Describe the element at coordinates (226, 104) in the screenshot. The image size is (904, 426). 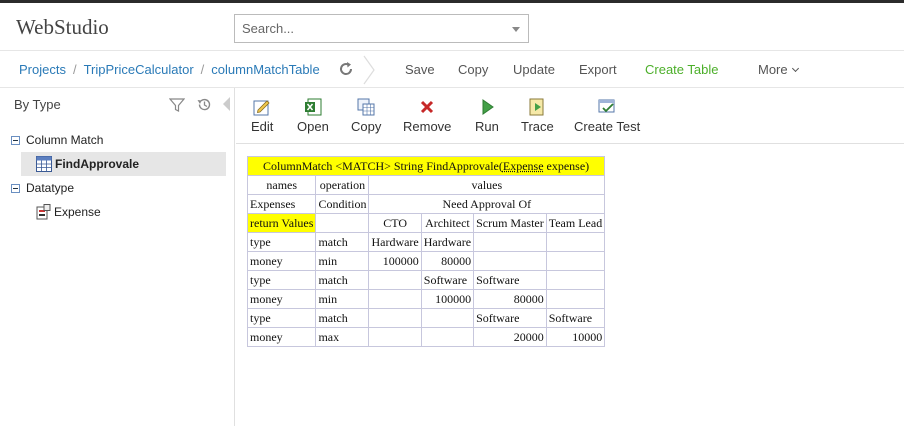
I see `collapse-panel-icon` at that location.